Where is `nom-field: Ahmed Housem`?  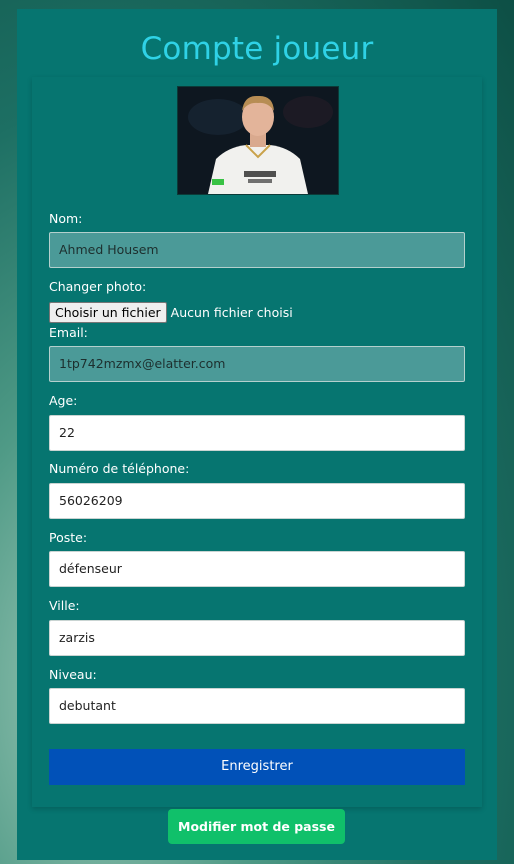
nom-field: Ahmed Housem is located at coordinates (257, 250).